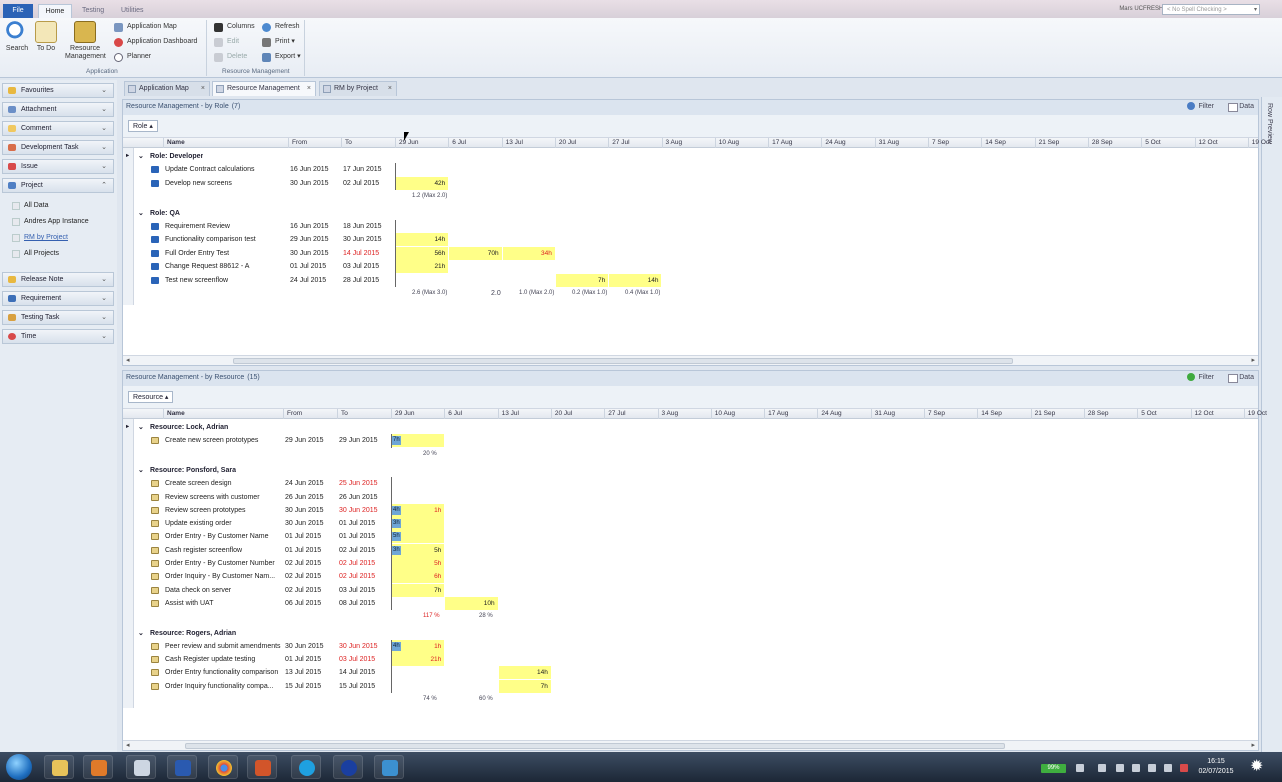  What do you see at coordinates (58, 279) in the screenshot?
I see `sidebar-release-note: Release Note ⌄` at bounding box center [58, 279].